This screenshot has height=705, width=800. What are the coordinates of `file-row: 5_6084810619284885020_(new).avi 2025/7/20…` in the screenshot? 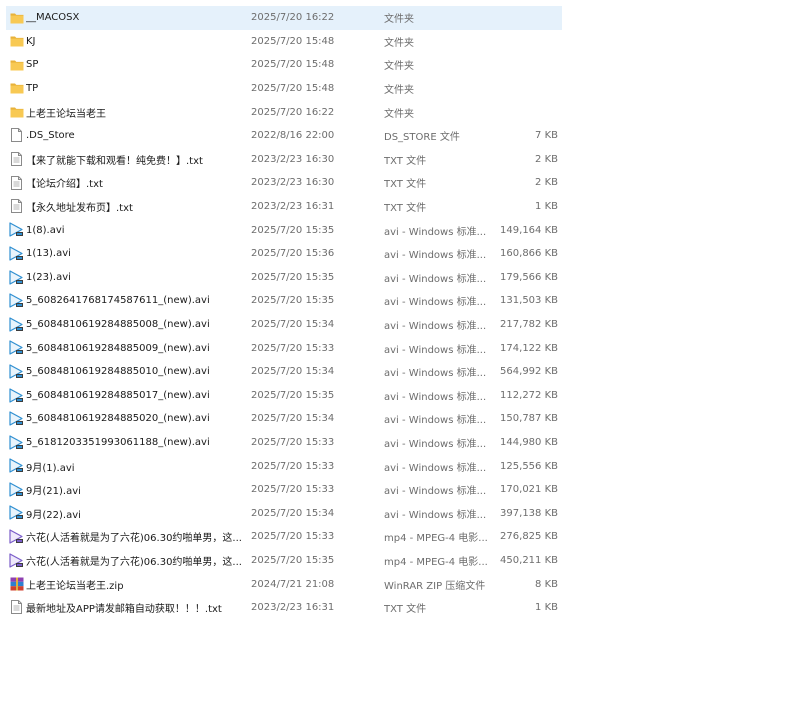 It's located at (284, 419).